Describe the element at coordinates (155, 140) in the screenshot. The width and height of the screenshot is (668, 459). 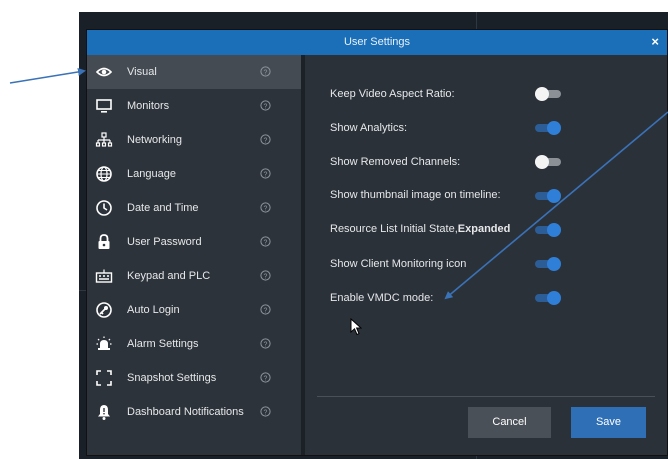
I see `sidebar-item-label: Networking` at that location.